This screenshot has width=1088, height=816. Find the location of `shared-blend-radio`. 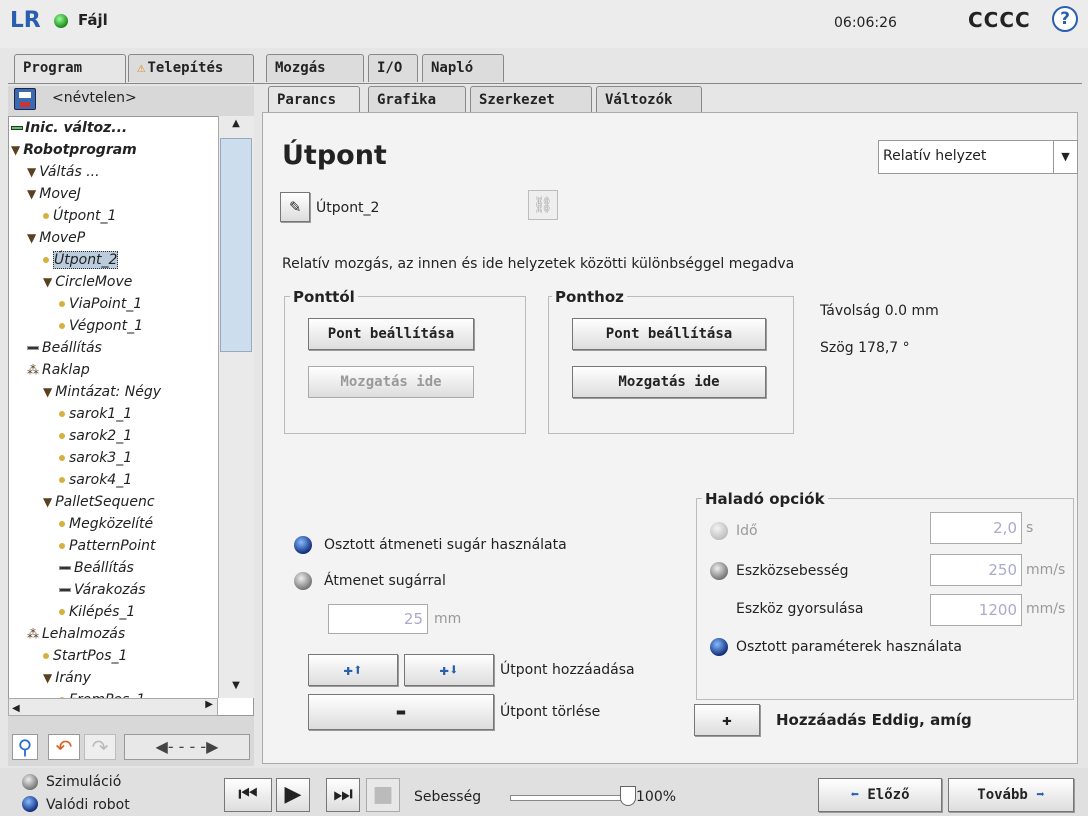

shared-blend-radio is located at coordinates (303, 545).